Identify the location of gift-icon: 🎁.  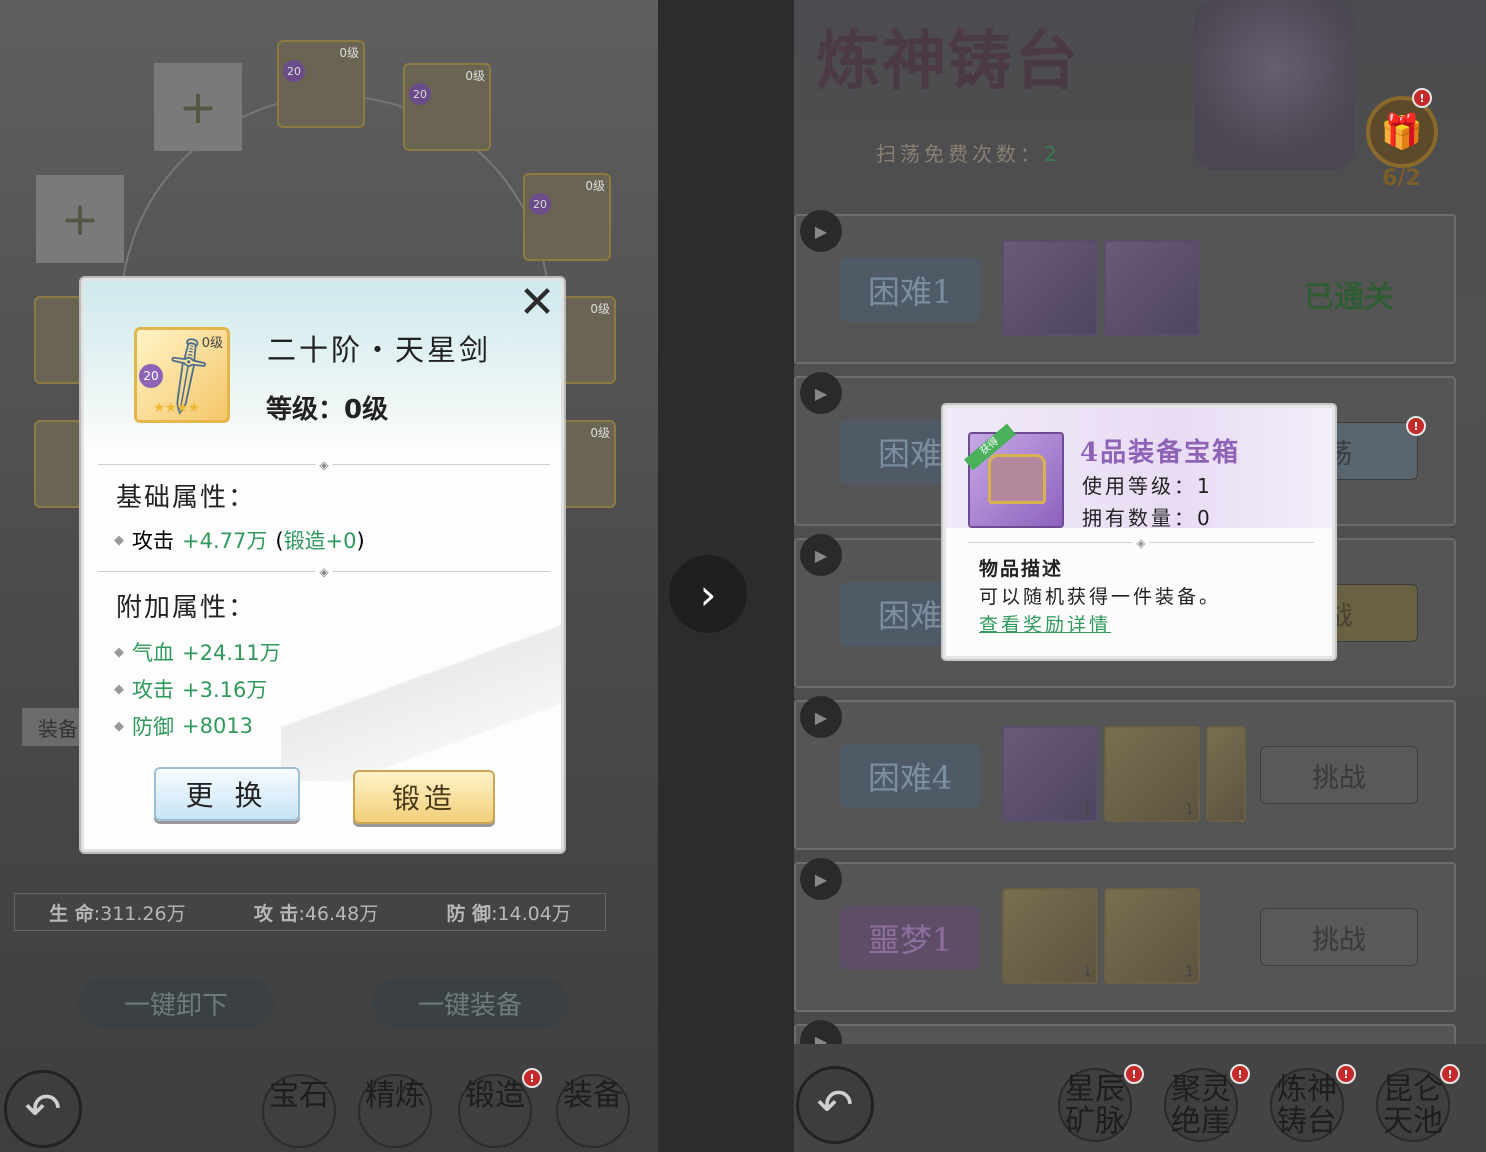
(1402, 132).